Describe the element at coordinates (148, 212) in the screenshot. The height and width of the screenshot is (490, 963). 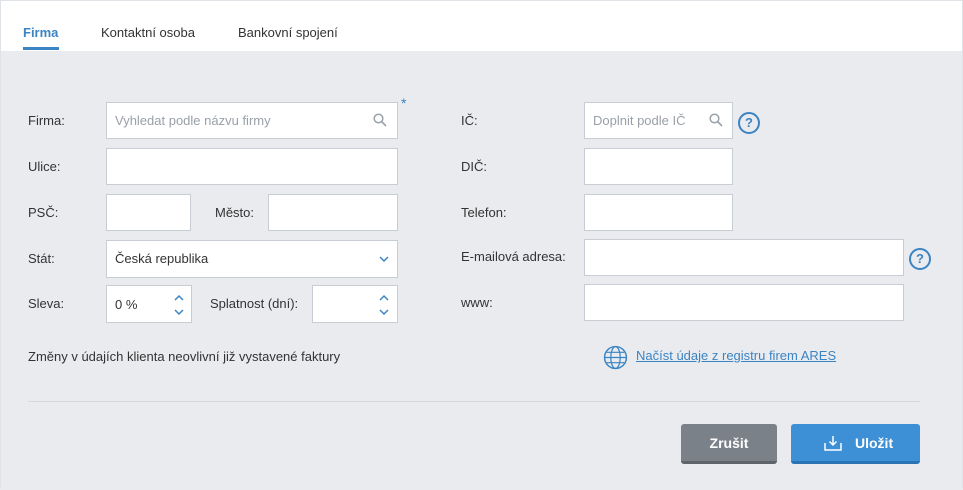
I see `psc-input` at that location.